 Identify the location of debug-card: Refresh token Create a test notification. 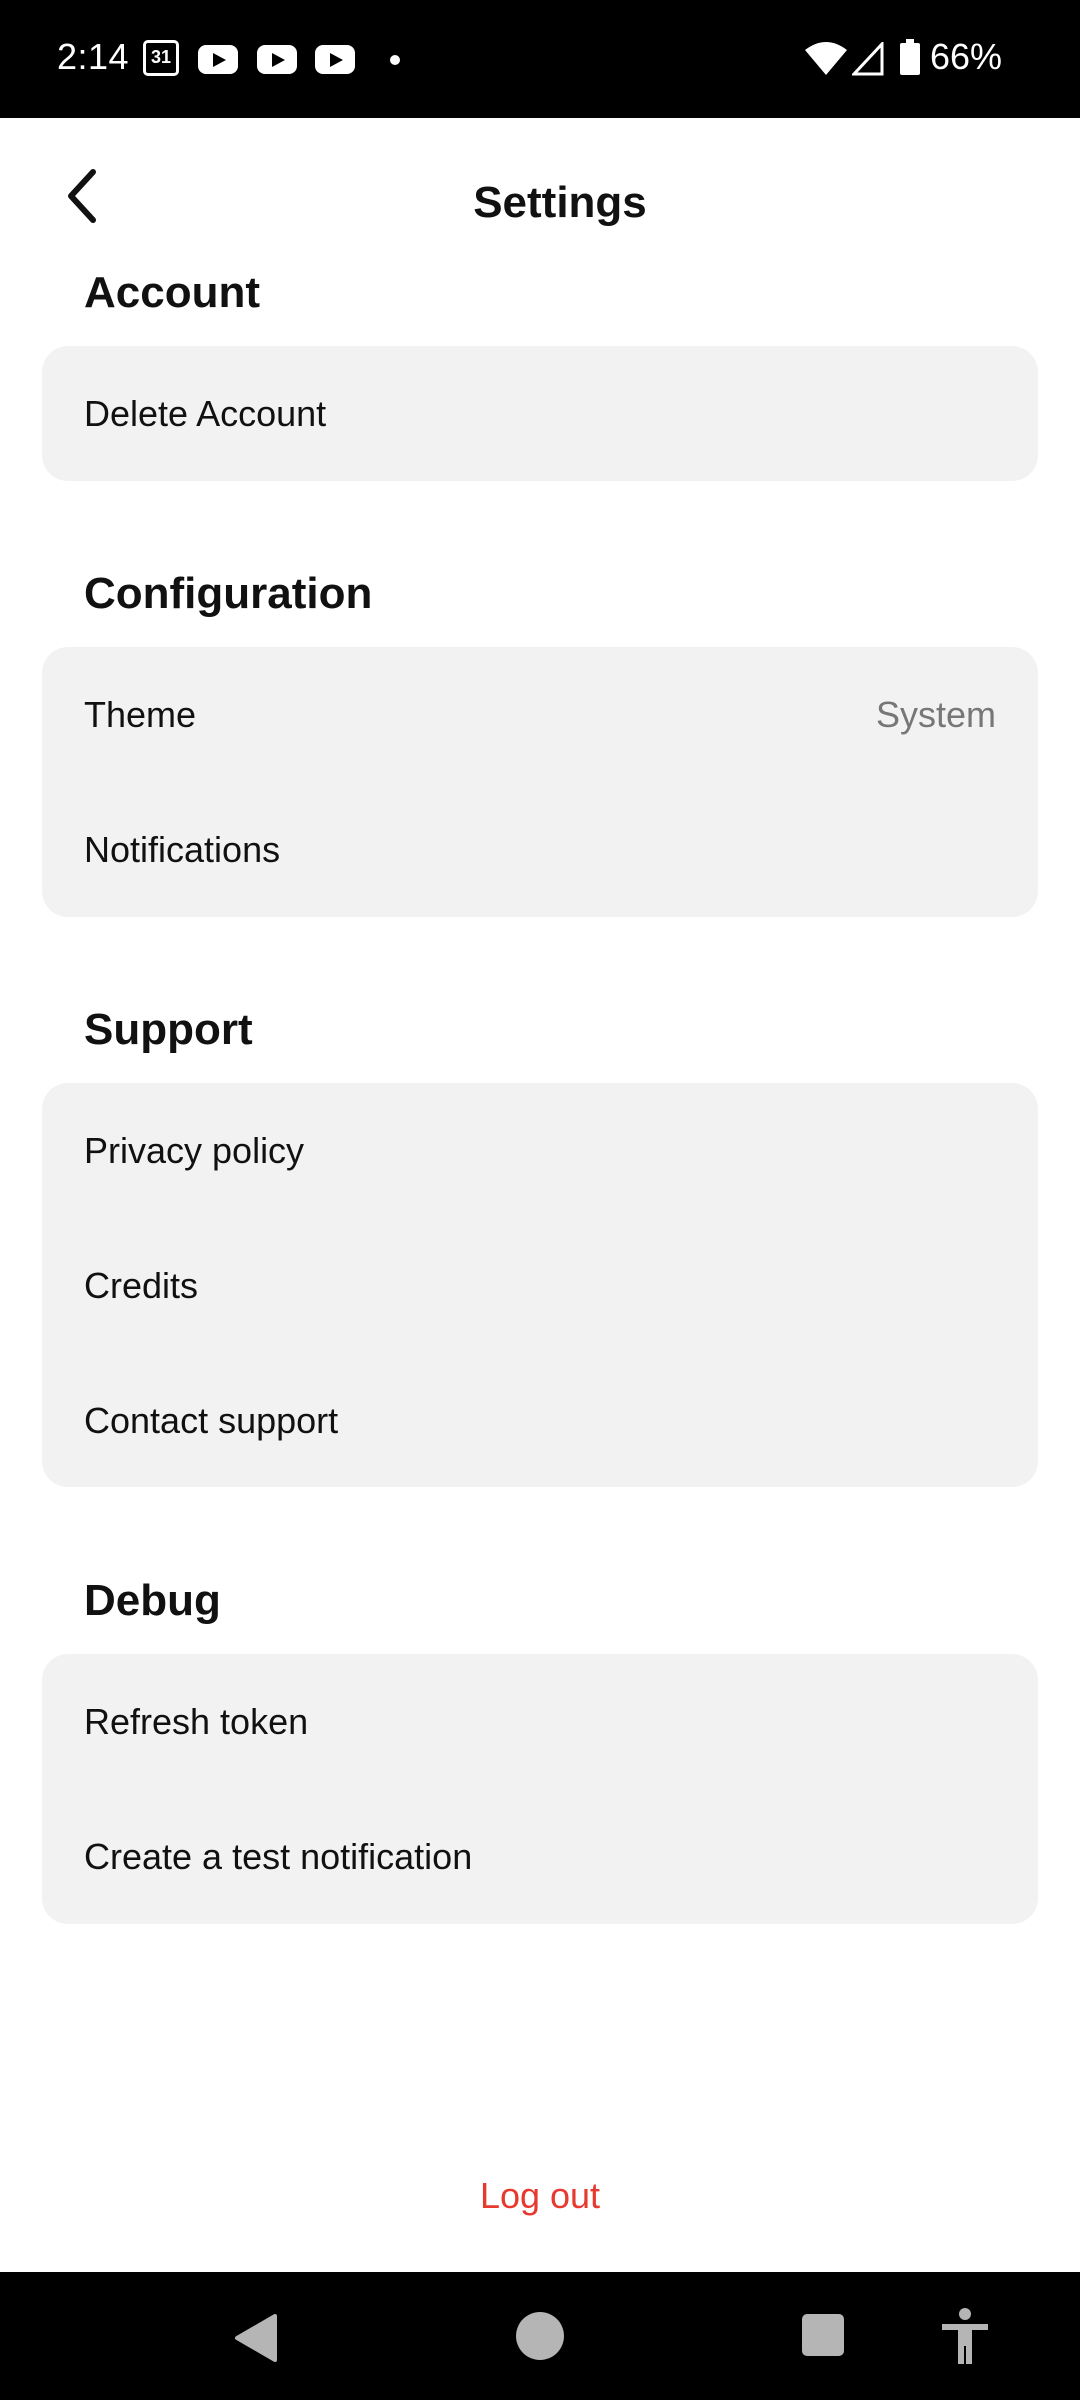
(540, 1789).